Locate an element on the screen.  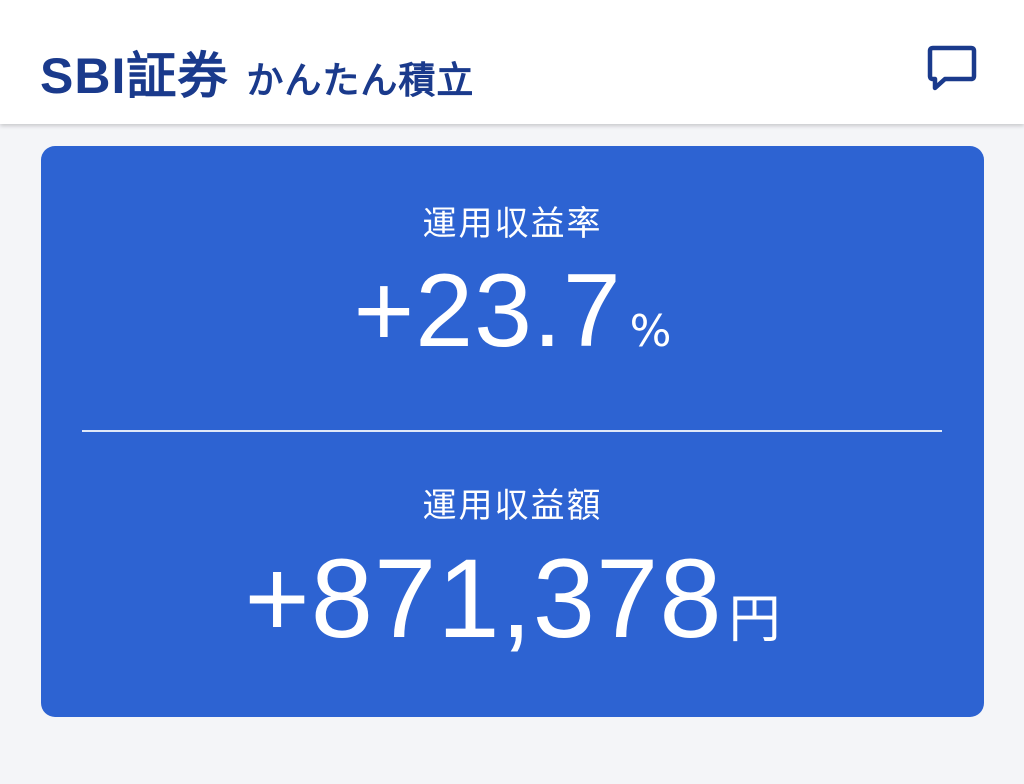
service-name: かんたん積立 is located at coordinates (360, 80).